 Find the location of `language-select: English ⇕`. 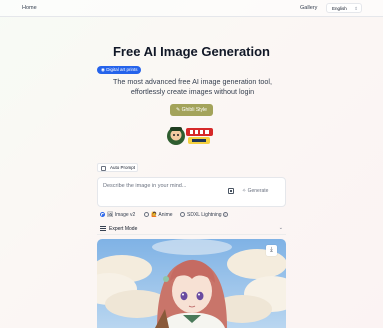

language-select: English ⇕ is located at coordinates (344, 8).